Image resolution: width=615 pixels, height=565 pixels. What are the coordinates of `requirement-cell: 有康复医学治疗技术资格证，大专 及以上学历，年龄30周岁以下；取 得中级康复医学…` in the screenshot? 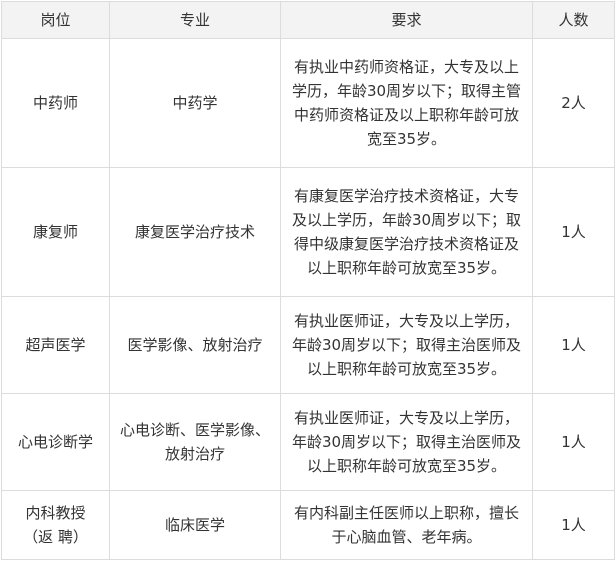 It's located at (406, 232).